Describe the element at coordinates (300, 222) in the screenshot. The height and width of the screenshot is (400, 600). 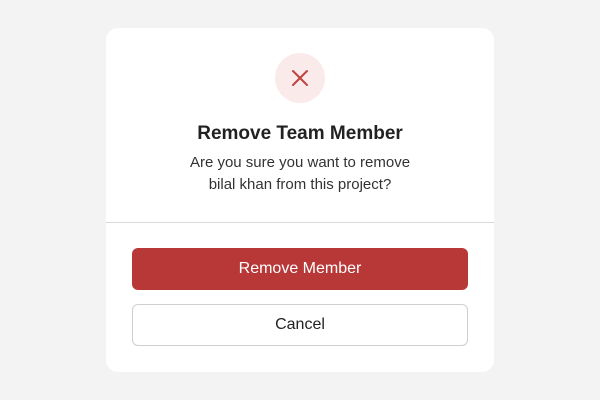
I see `dialog-divider` at that location.